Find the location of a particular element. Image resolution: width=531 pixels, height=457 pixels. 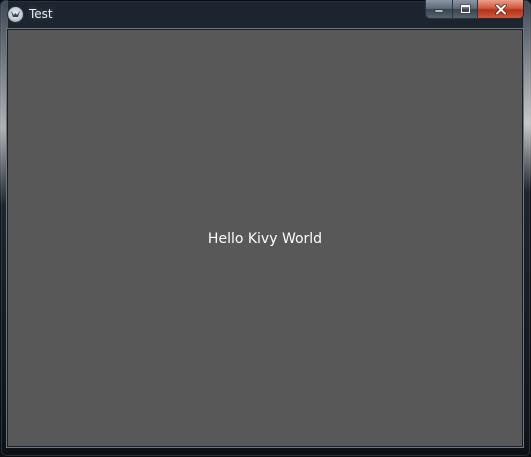

close-button is located at coordinates (501, 9).